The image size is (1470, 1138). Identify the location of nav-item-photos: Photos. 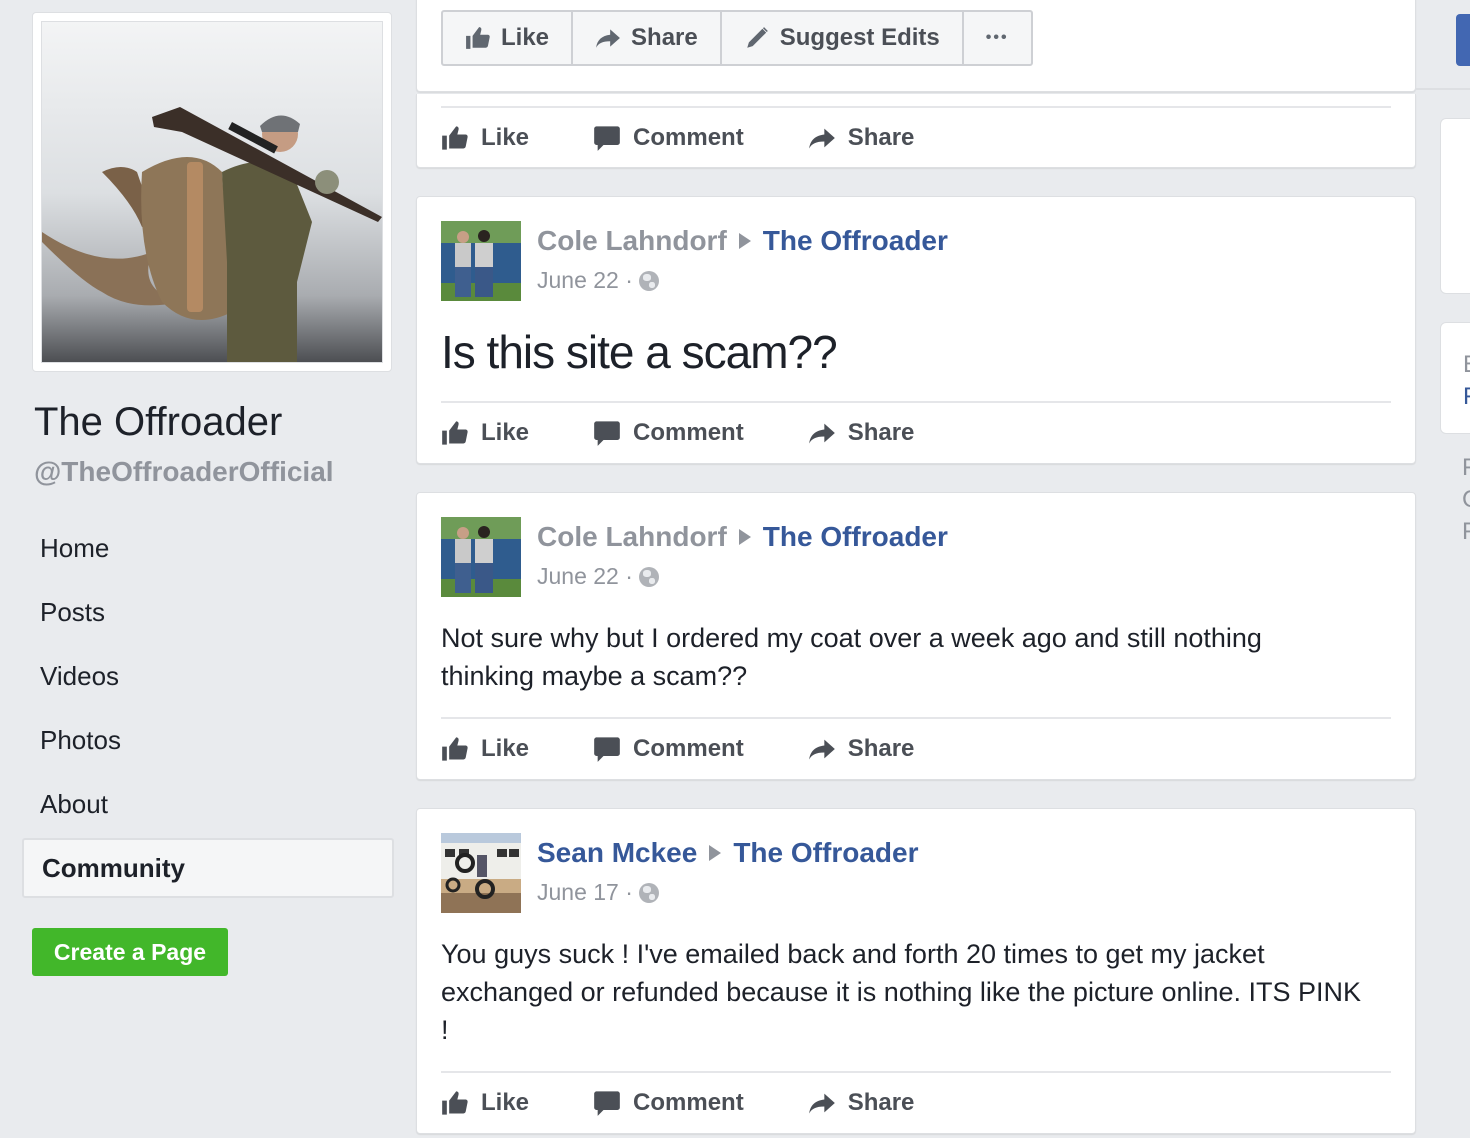
(208, 740).